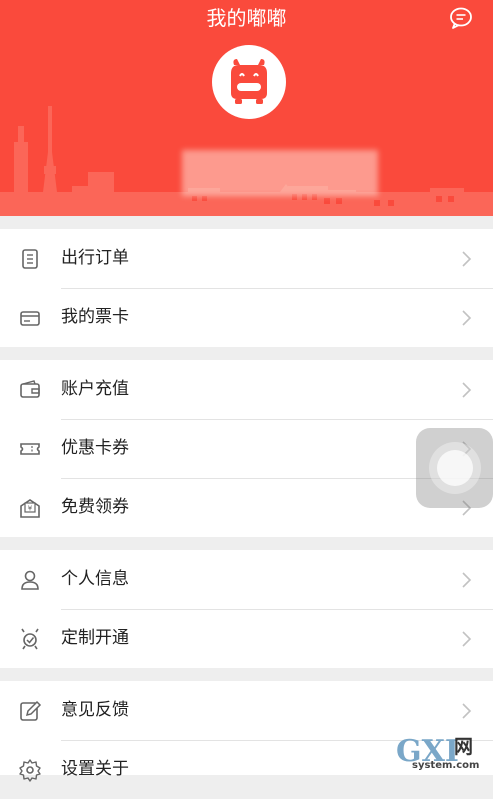 The width and height of the screenshot is (493, 799). Describe the element at coordinates (95, 389) in the screenshot. I see `menu-item-label: 账户充值` at that location.